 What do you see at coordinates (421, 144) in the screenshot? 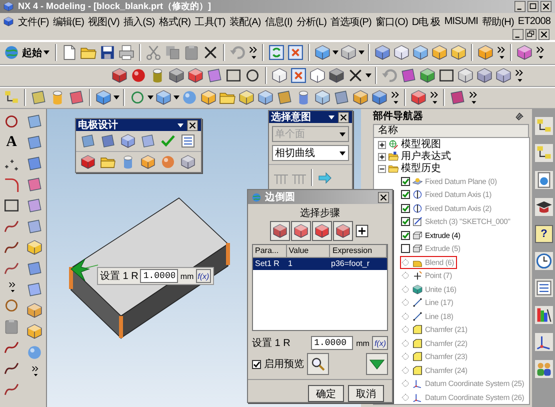
I see `tree-item-label: 模型视图` at bounding box center [421, 144].